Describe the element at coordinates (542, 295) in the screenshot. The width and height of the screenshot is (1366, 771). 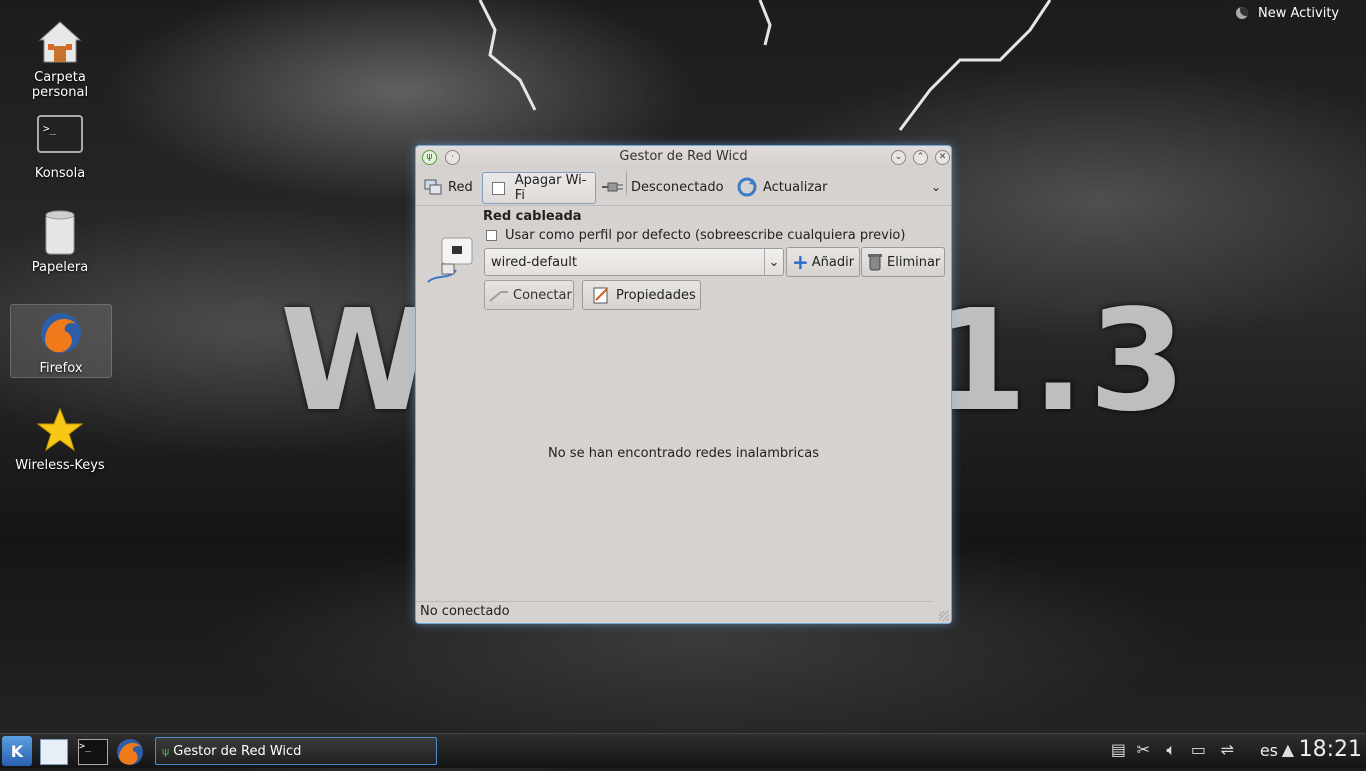
I see `connect-label: Conectar` at that location.